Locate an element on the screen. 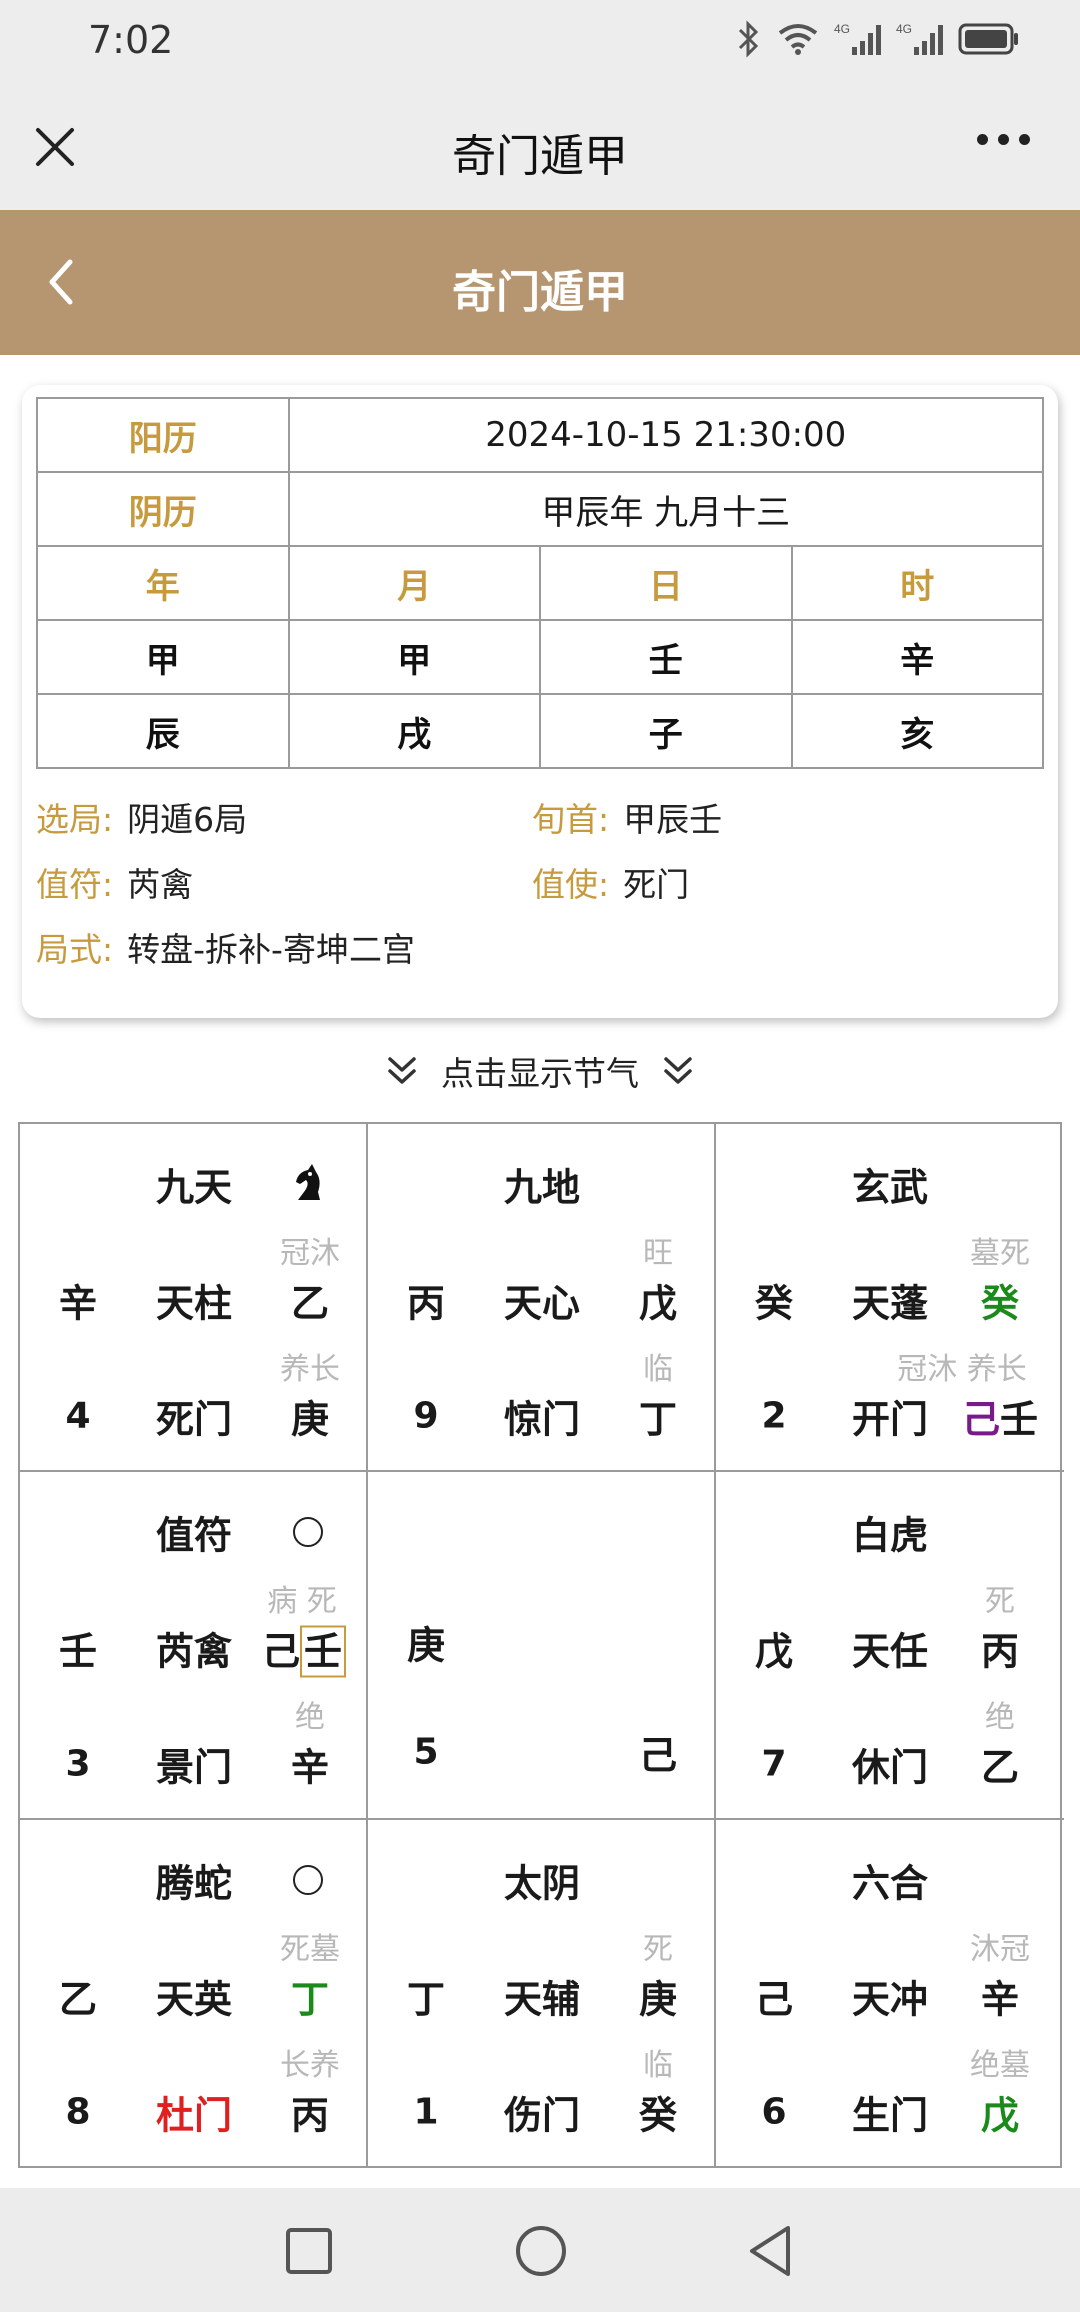 This screenshot has height=2312, width=1080. palace-star: 芮禽 is located at coordinates (194, 1651).